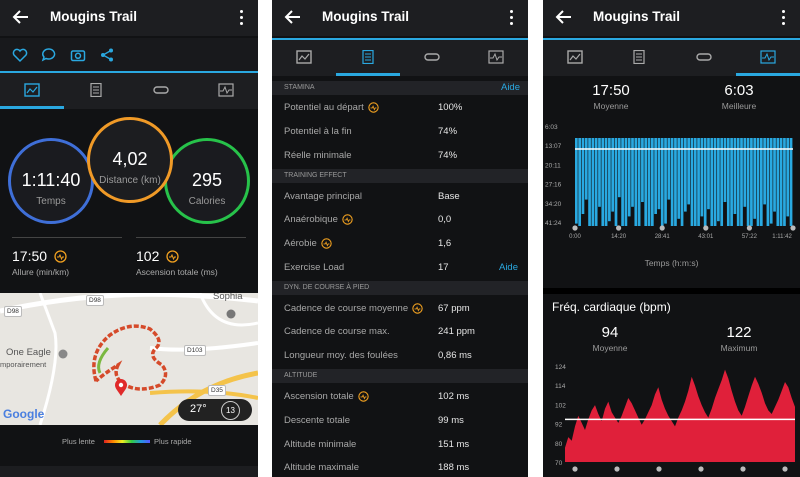  I want to click on share-icon, so click(107, 55).